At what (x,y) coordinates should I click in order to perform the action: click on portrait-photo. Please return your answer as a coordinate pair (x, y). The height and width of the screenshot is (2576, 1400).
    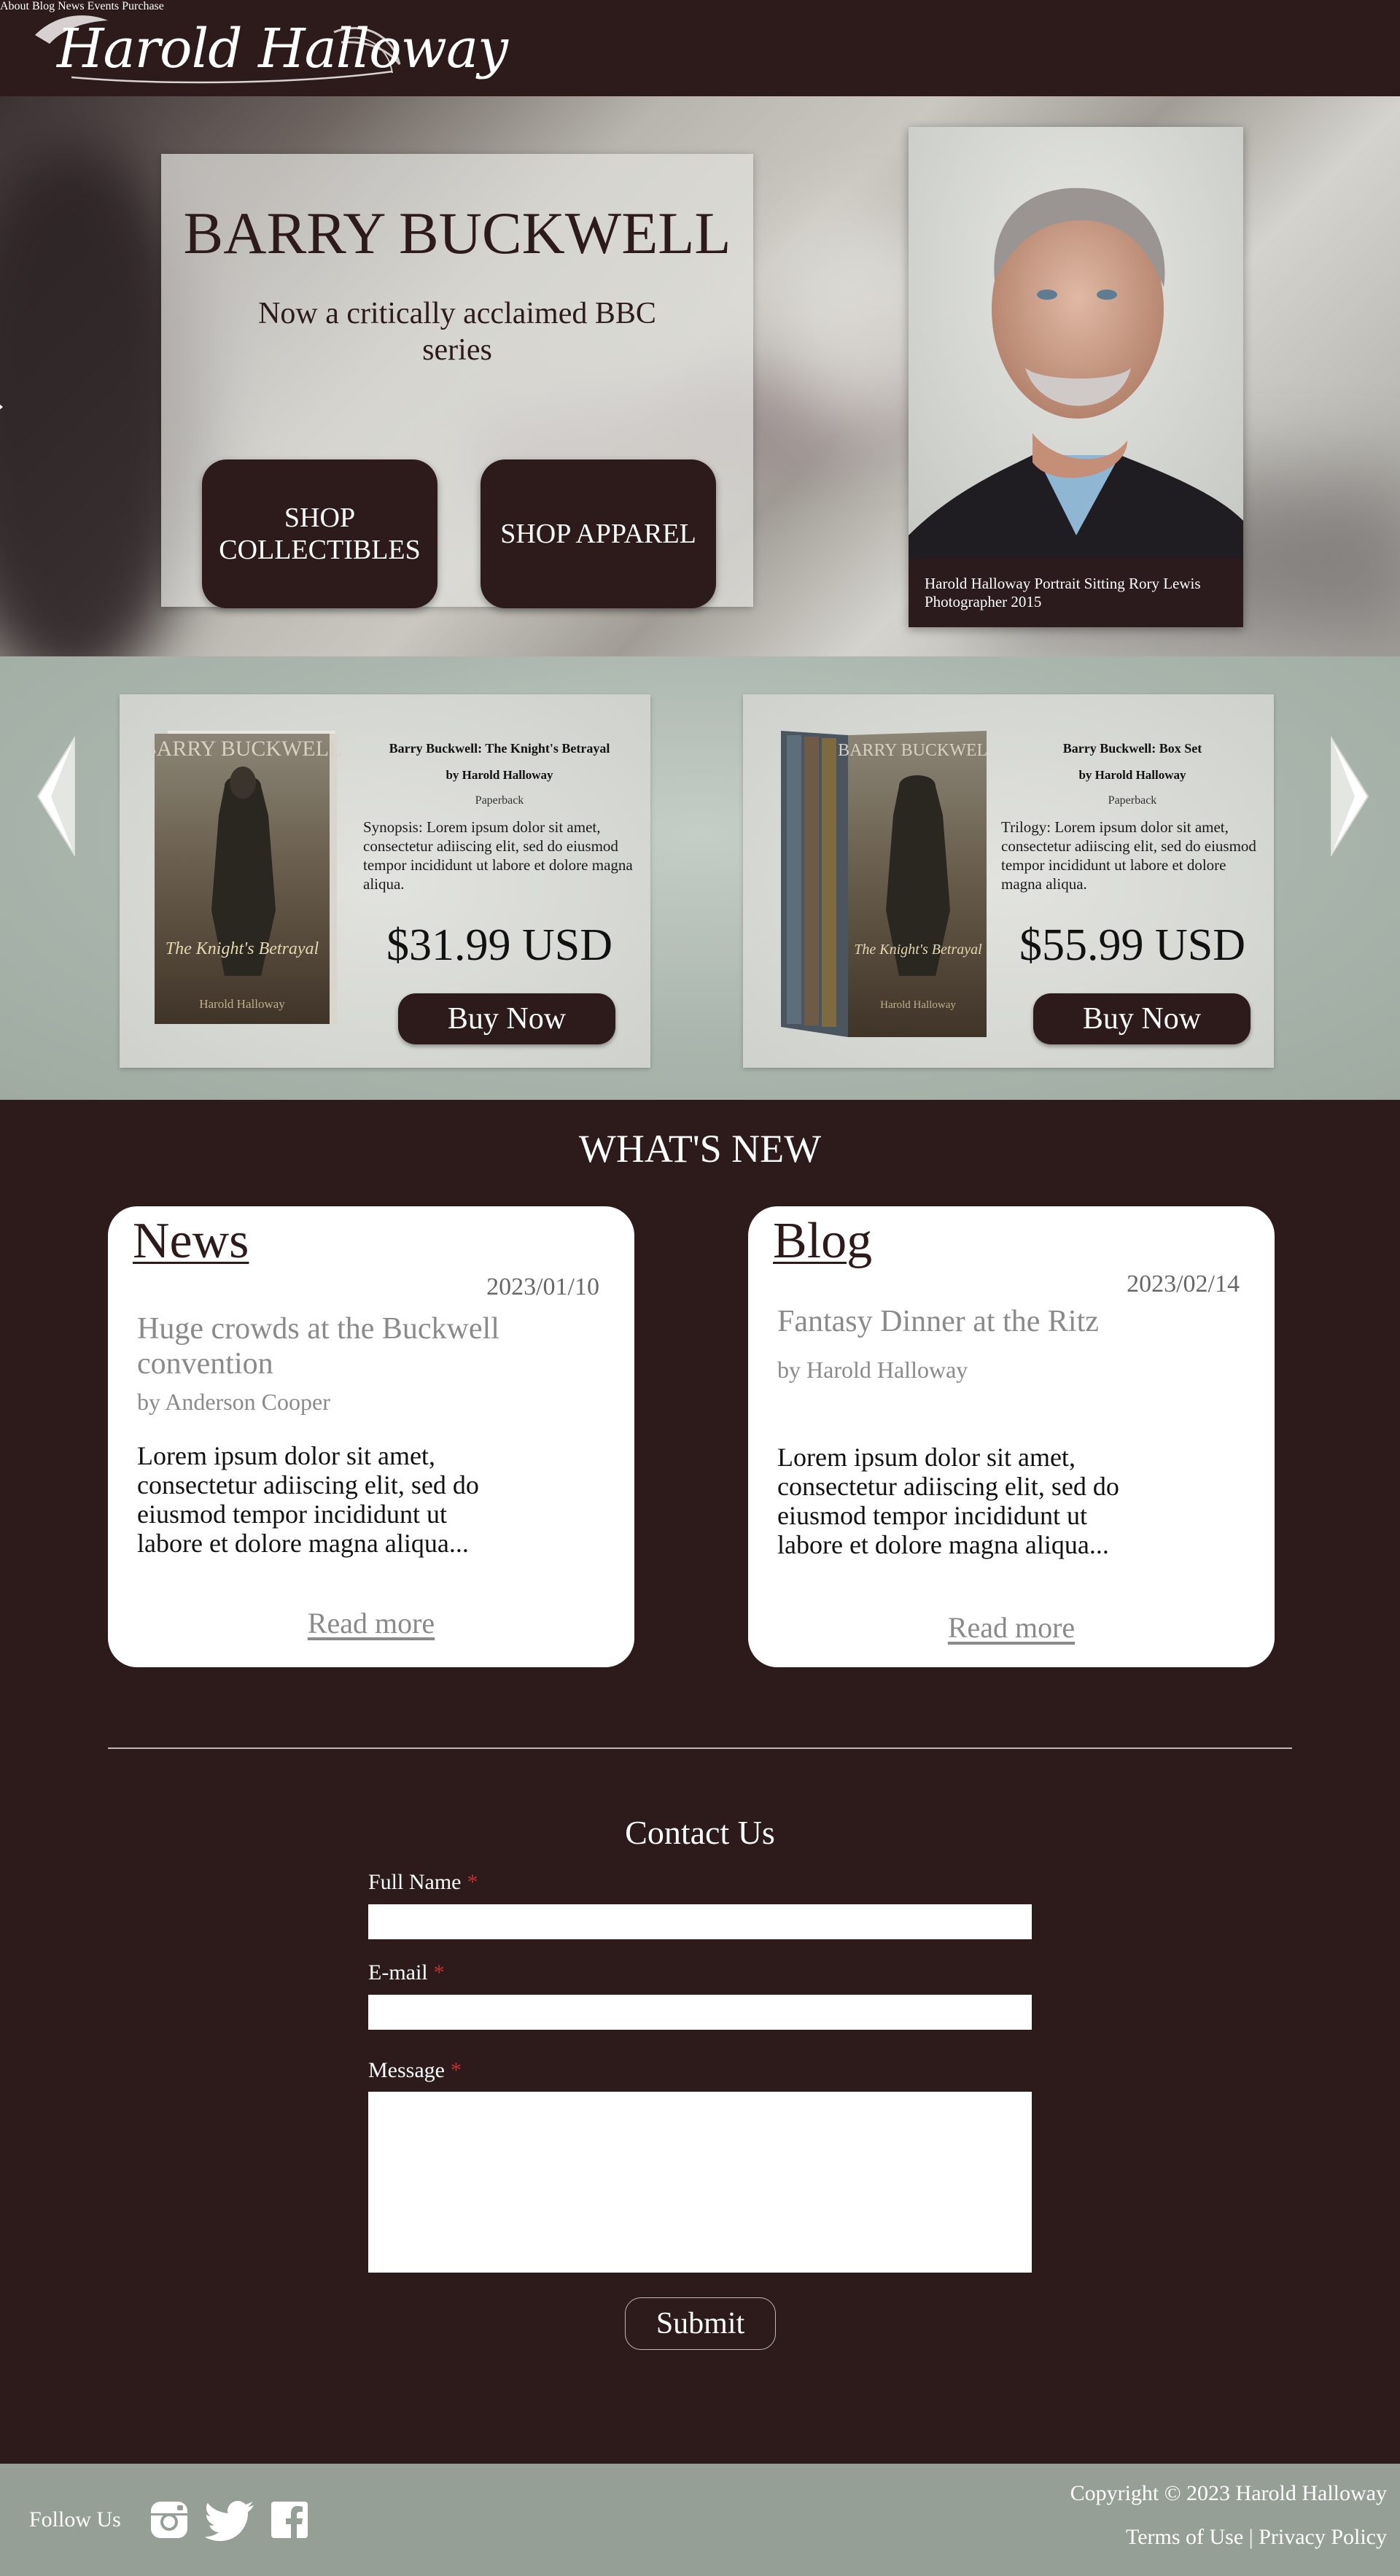
    Looking at the image, I should click on (1076, 377).